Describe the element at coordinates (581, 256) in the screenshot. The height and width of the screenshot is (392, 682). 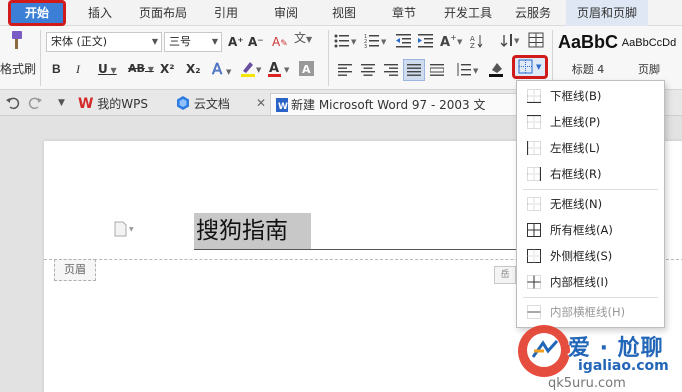
I see `menu-item-label: 外侧框线(S)` at that location.